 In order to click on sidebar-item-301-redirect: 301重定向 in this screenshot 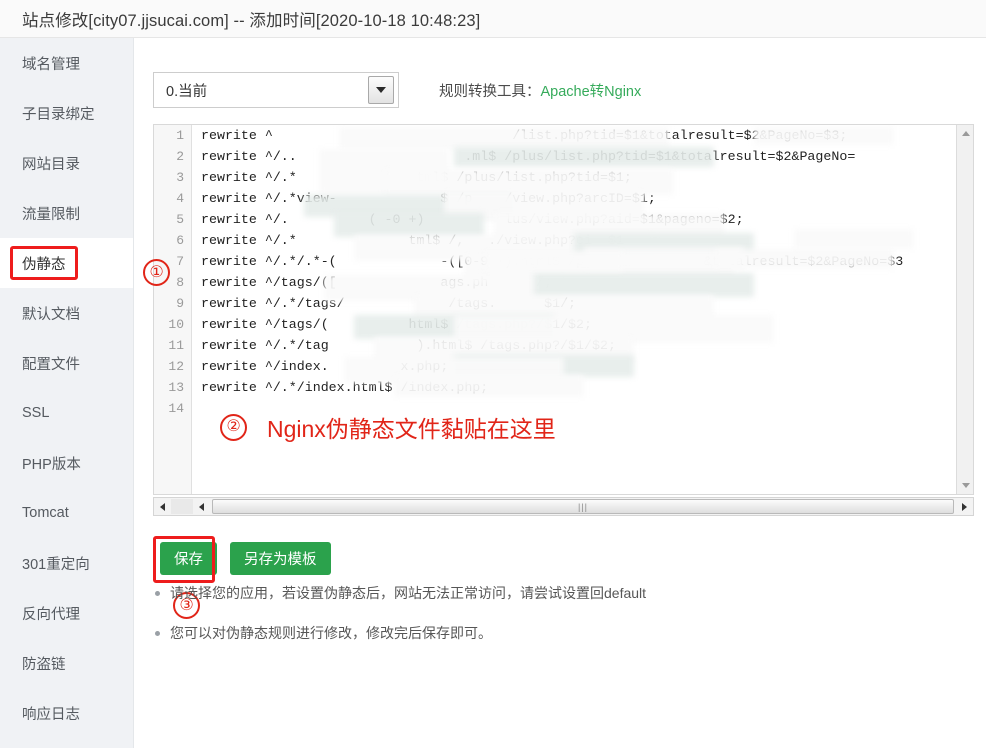, I will do `click(66, 563)`.